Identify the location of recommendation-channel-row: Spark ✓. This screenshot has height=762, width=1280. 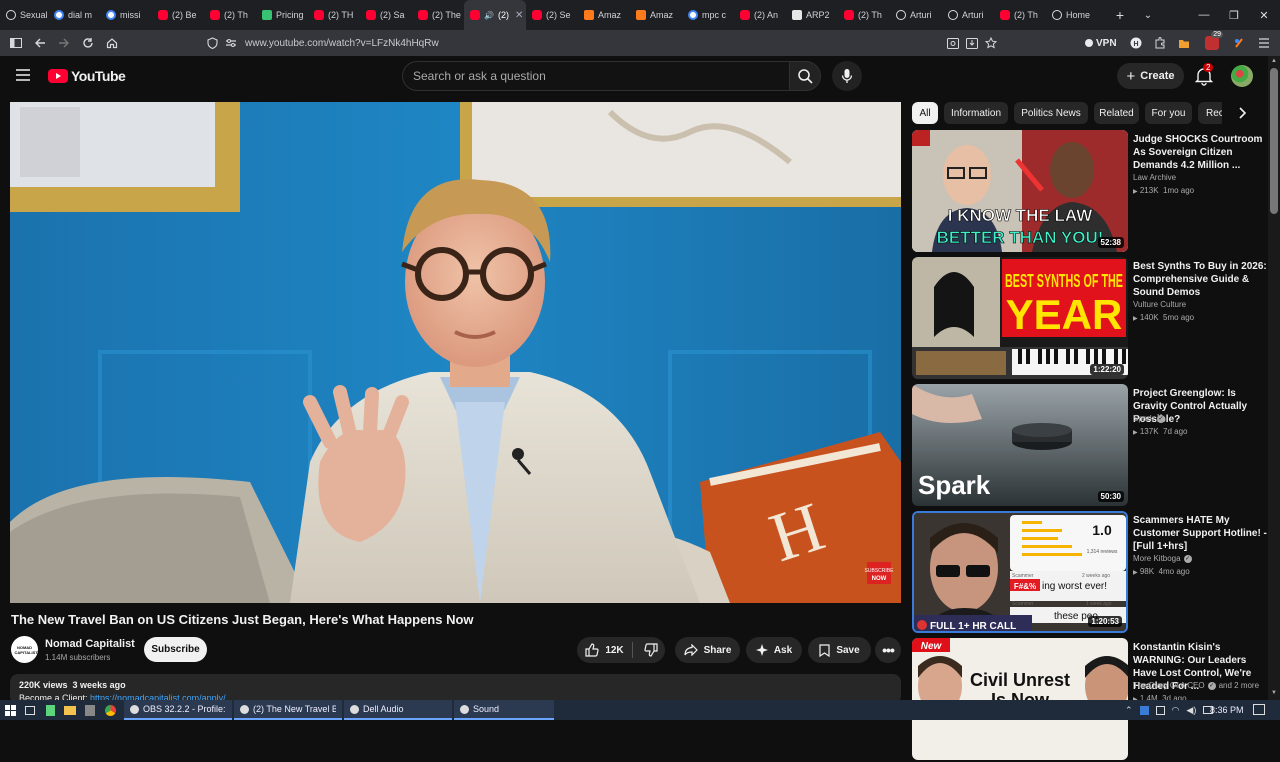
(1149, 418).